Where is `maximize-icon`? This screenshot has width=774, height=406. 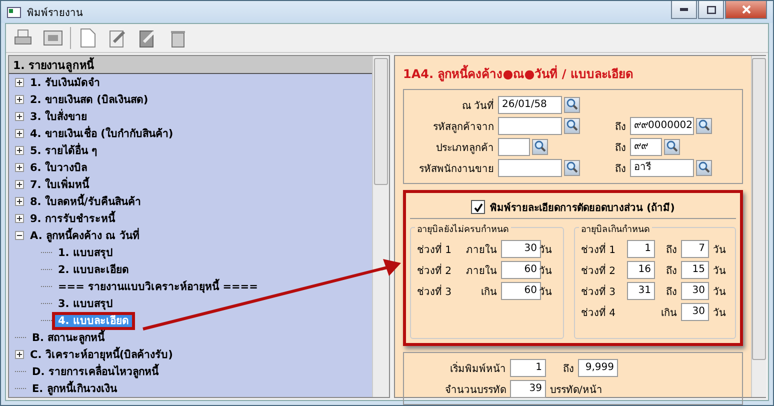
maximize-icon is located at coordinates (711, 10).